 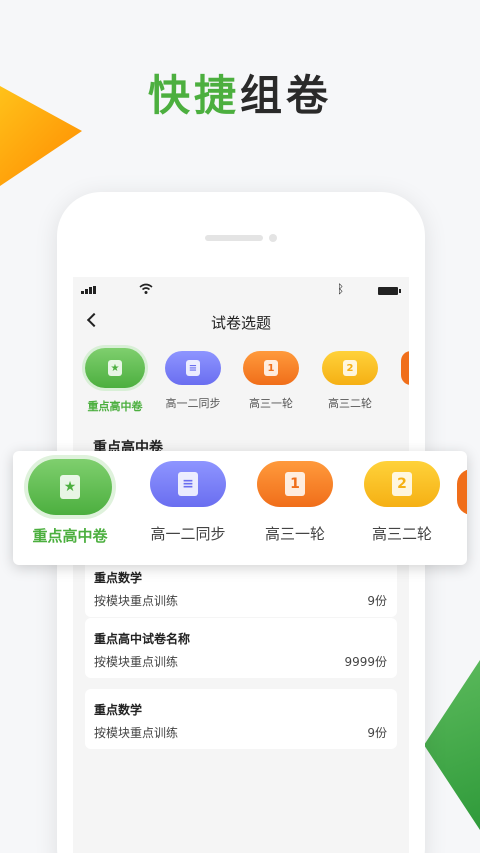 I want to click on category-row: ★ 重点高中卷 ≡ 高一二同步 1 高三一轮 2 高三二轮, so click(x=241, y=384).